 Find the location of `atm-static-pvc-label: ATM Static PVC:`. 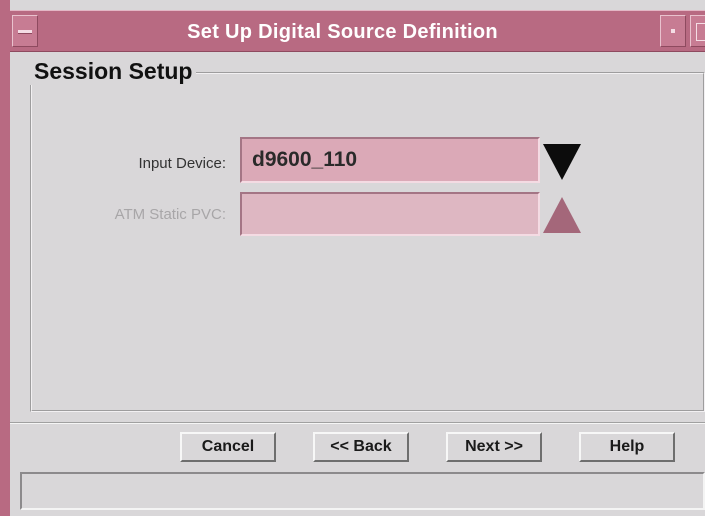

atm-static-pvc-label: ATM Static PVC: is located at coordinates (170, 214).